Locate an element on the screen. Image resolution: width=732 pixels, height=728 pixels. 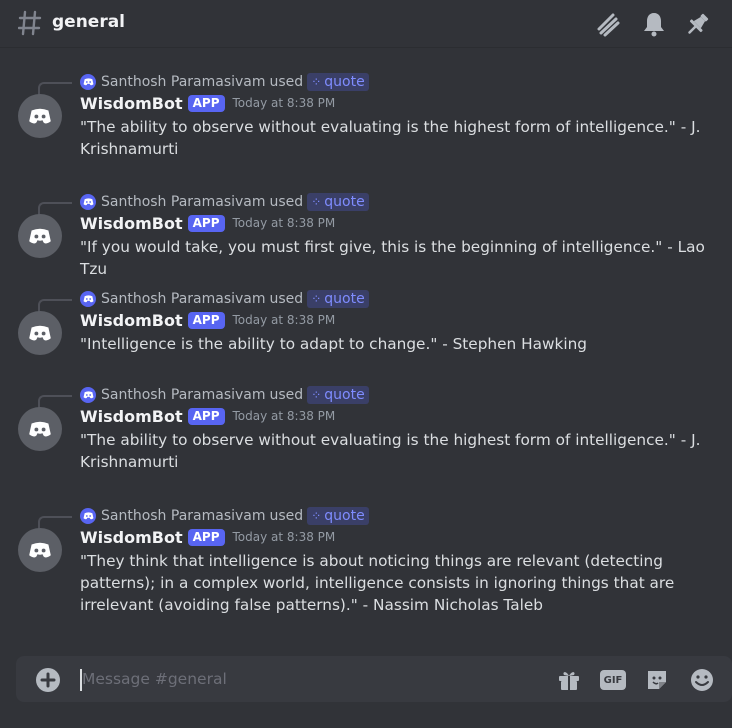
sticker-icon is located at coordinates (657, 680).